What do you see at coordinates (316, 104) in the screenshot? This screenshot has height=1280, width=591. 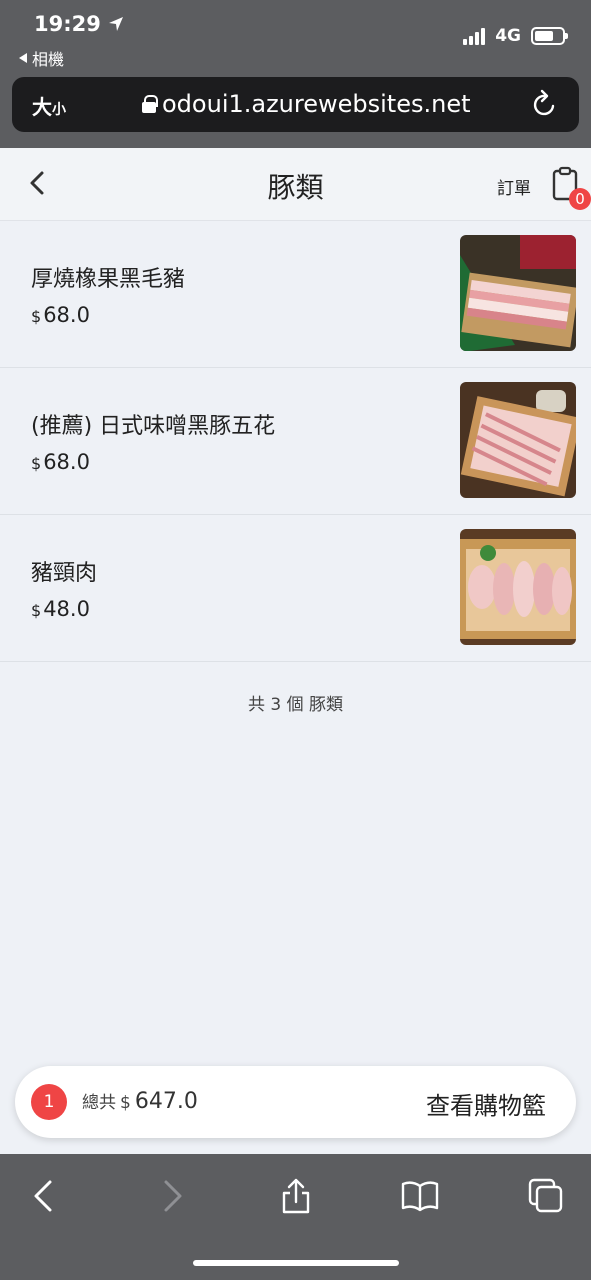 I see `url-text: odoui1.azurewebsites.net` at bounding box center [316, 104].